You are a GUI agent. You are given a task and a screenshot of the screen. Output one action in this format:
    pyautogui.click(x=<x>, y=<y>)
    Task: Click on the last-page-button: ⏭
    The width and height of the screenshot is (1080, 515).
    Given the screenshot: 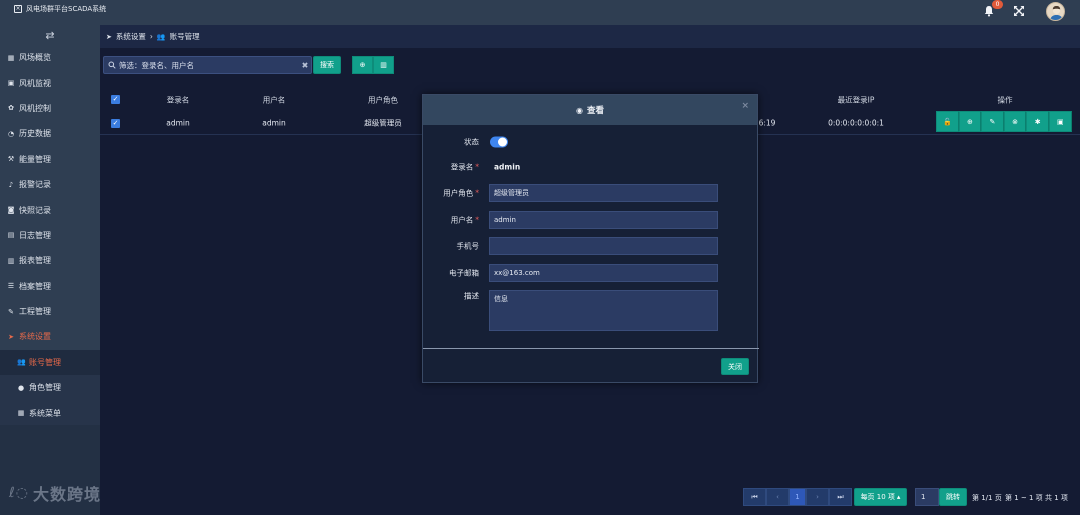 What is the action you would take?
    pyautogui.click(x=840, y=497)
    